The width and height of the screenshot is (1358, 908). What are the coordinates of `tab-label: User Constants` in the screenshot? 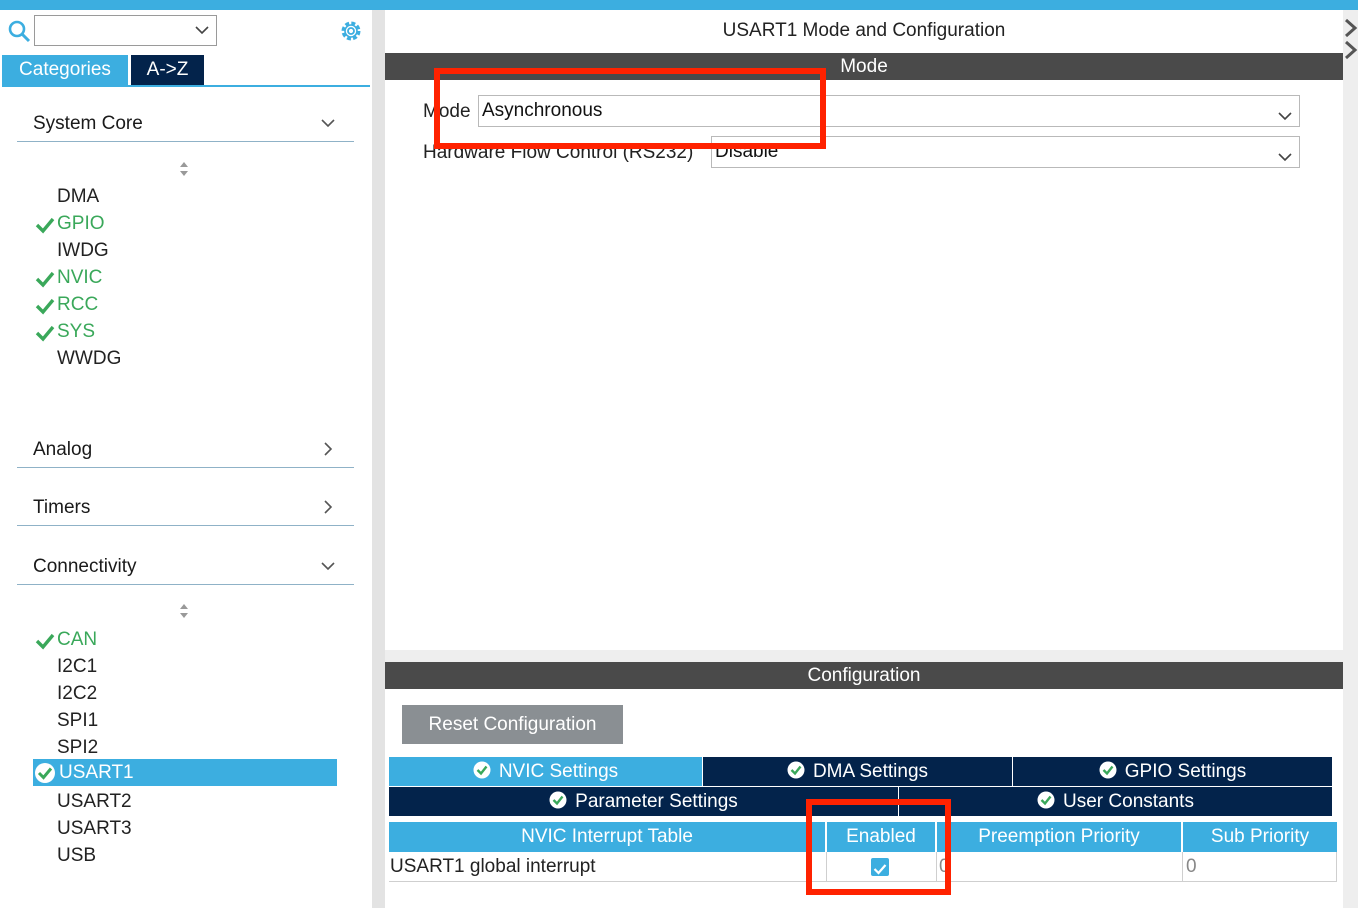 It's located at (1128, 801).